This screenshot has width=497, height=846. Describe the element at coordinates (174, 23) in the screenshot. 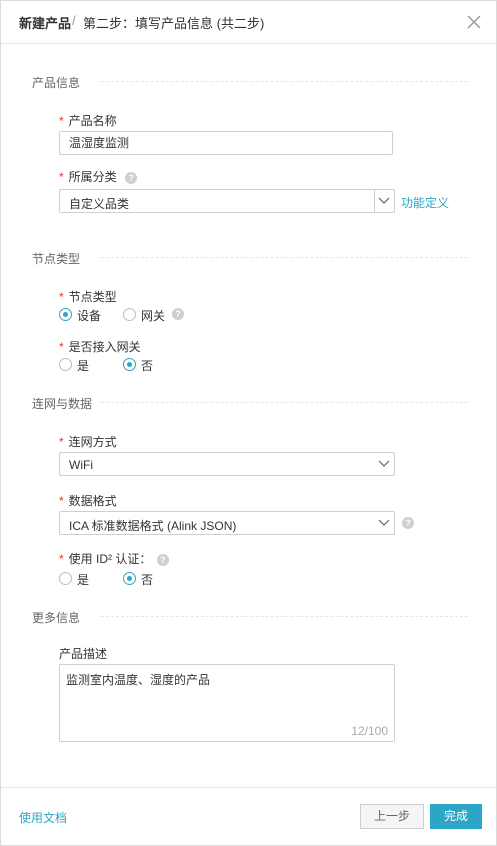

I see `step-indicator: 第二步：填写产品信息 (共二步)` at that location.